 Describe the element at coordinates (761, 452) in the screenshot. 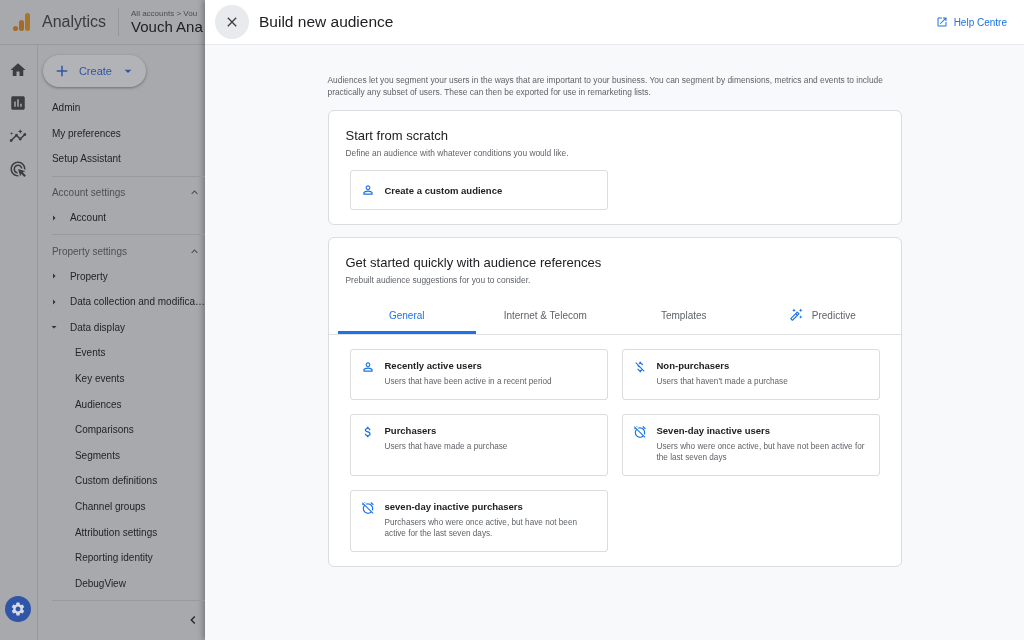

I see `option-description: Users who were once active, but have not been active for the last seven days` at that location.